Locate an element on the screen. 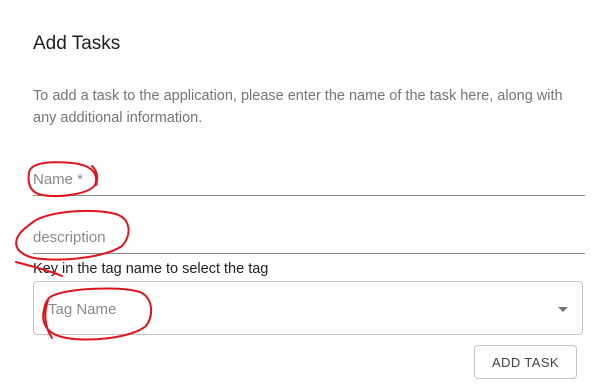  tag-name-placeholder: Tag Name is located at coordinates (82, 309).